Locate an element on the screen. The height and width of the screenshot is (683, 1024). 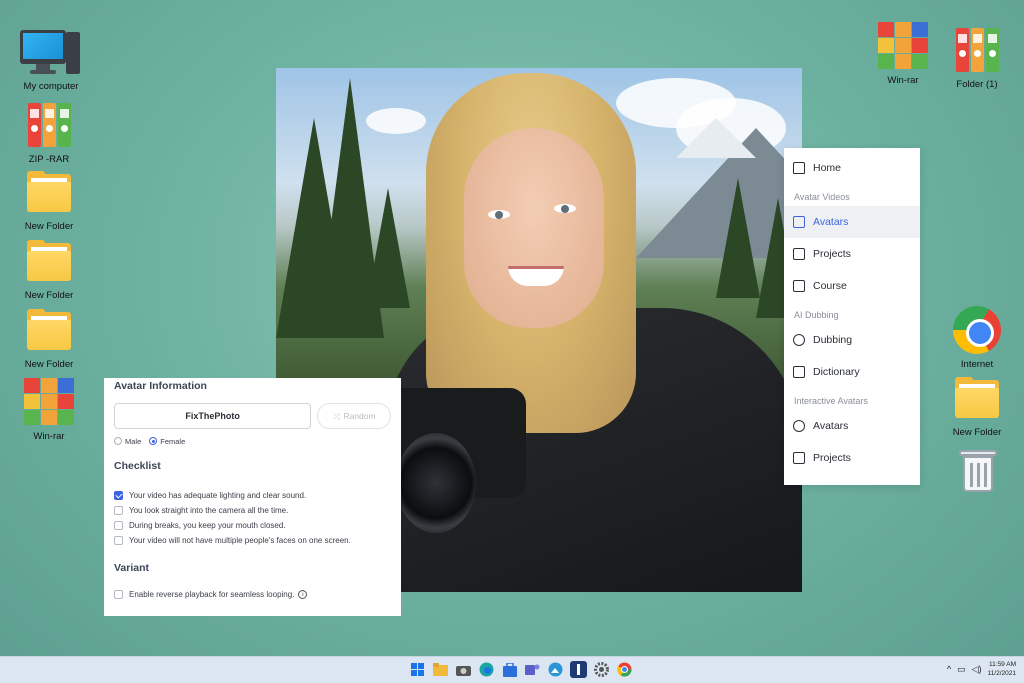
section-header: Interactive Avatars is located at coordinates (831, 401).